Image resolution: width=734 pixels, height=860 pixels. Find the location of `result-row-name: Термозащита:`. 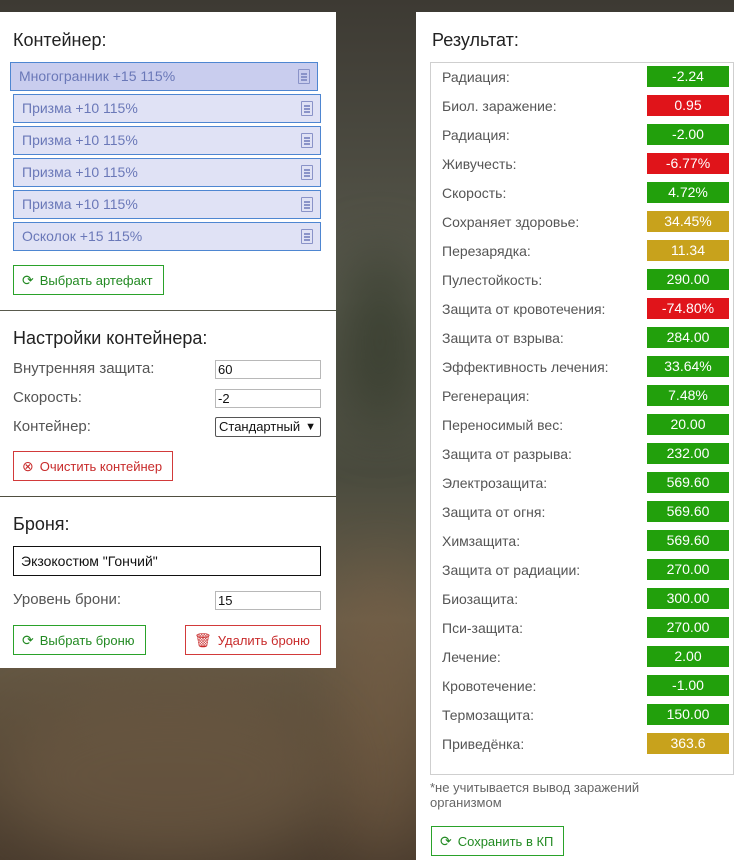

result-row-name: Термозащита: is located at coordinates (488, 715).